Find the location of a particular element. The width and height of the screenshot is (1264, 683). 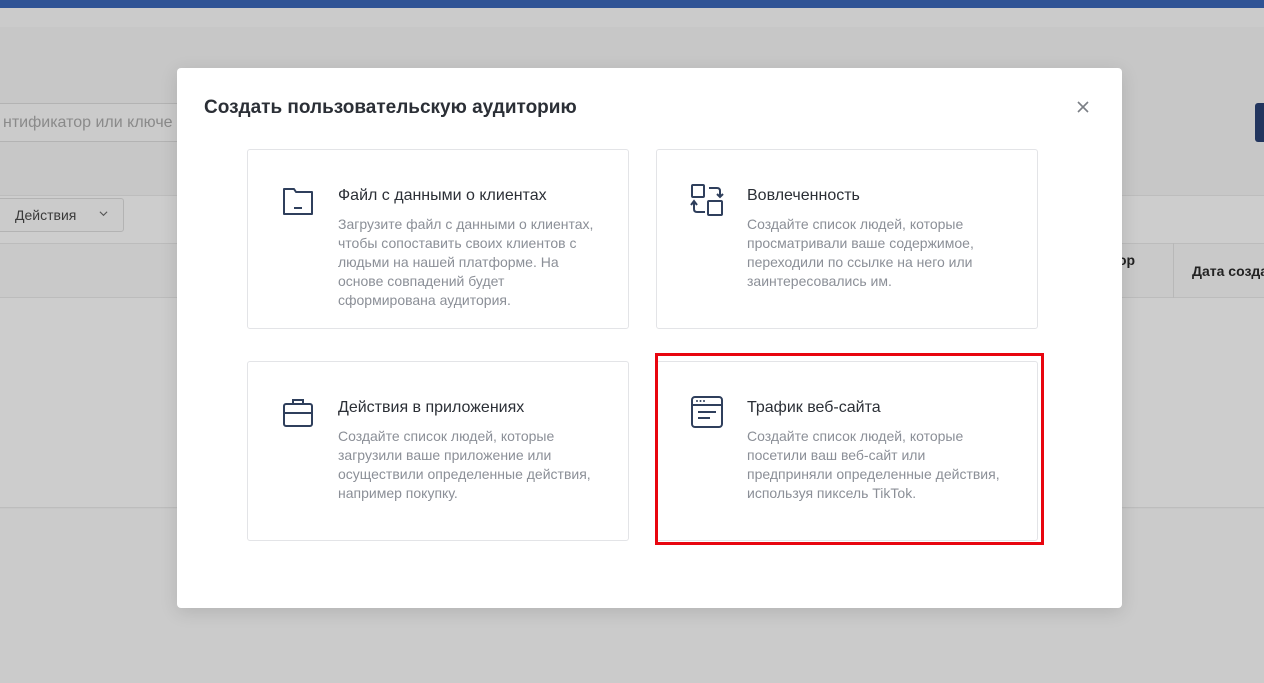

background-actions-select: Действия is located at coordinates (62, 215).